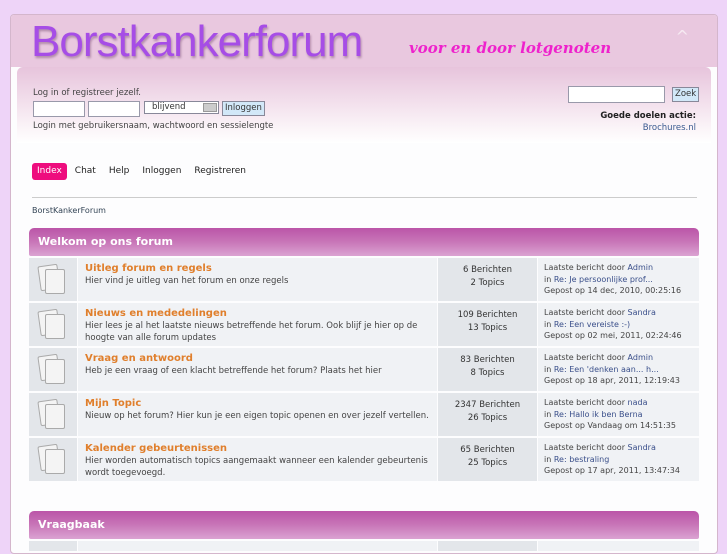  I want to click on board-stats: 6 Berichten 2 Topics, so click(487, 279).